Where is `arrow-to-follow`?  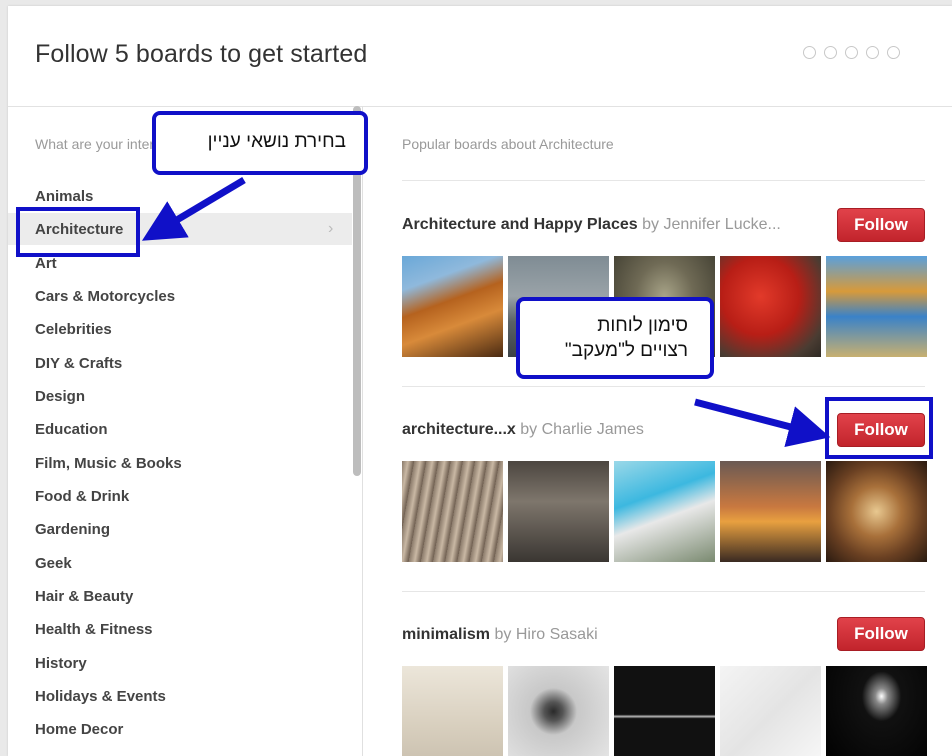 arrow-to-follow is located at coordinates (762, 423).